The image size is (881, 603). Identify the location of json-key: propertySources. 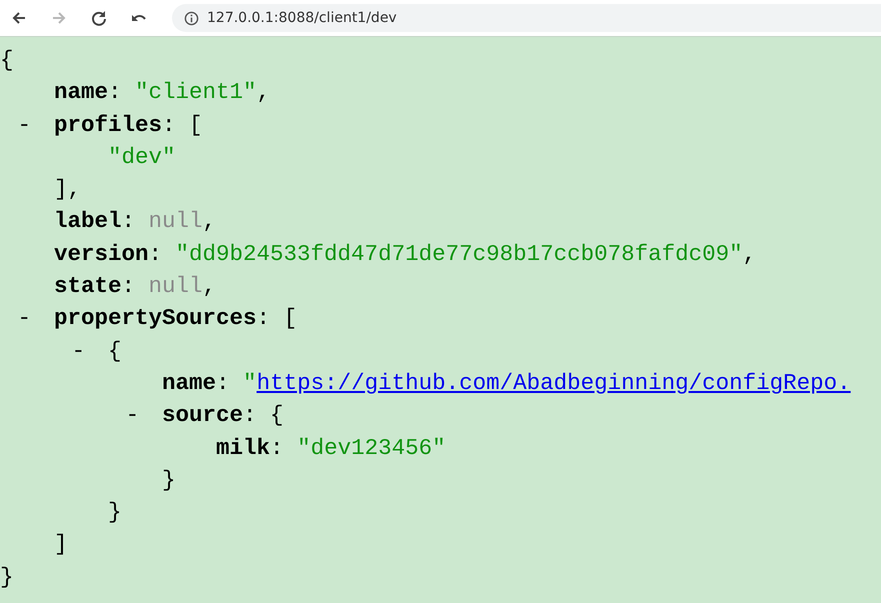
(155, 318).